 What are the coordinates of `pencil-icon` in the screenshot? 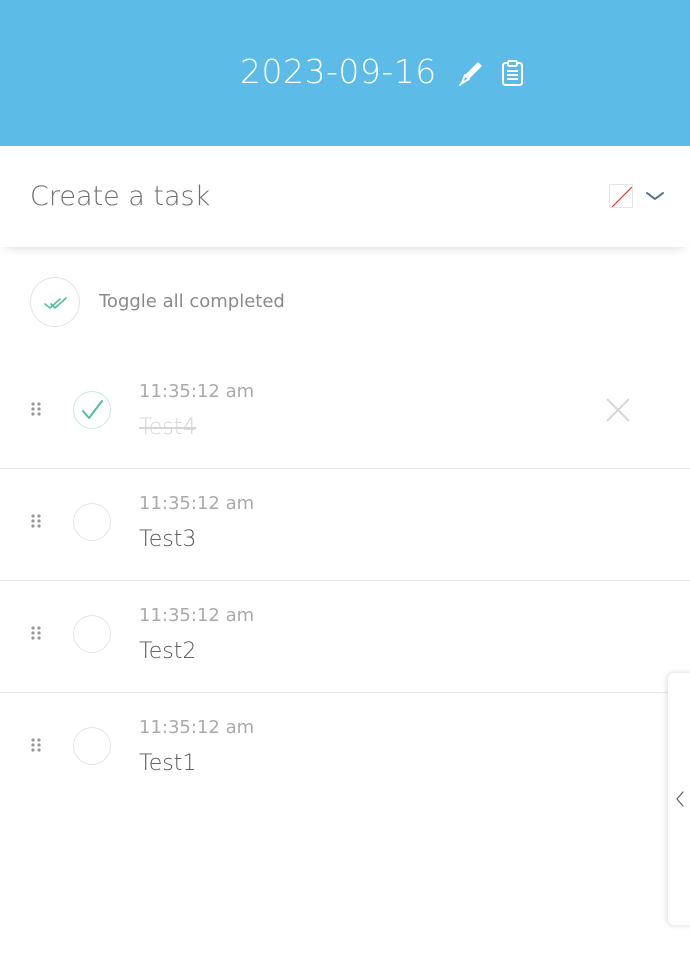 It's located at (471, 73).